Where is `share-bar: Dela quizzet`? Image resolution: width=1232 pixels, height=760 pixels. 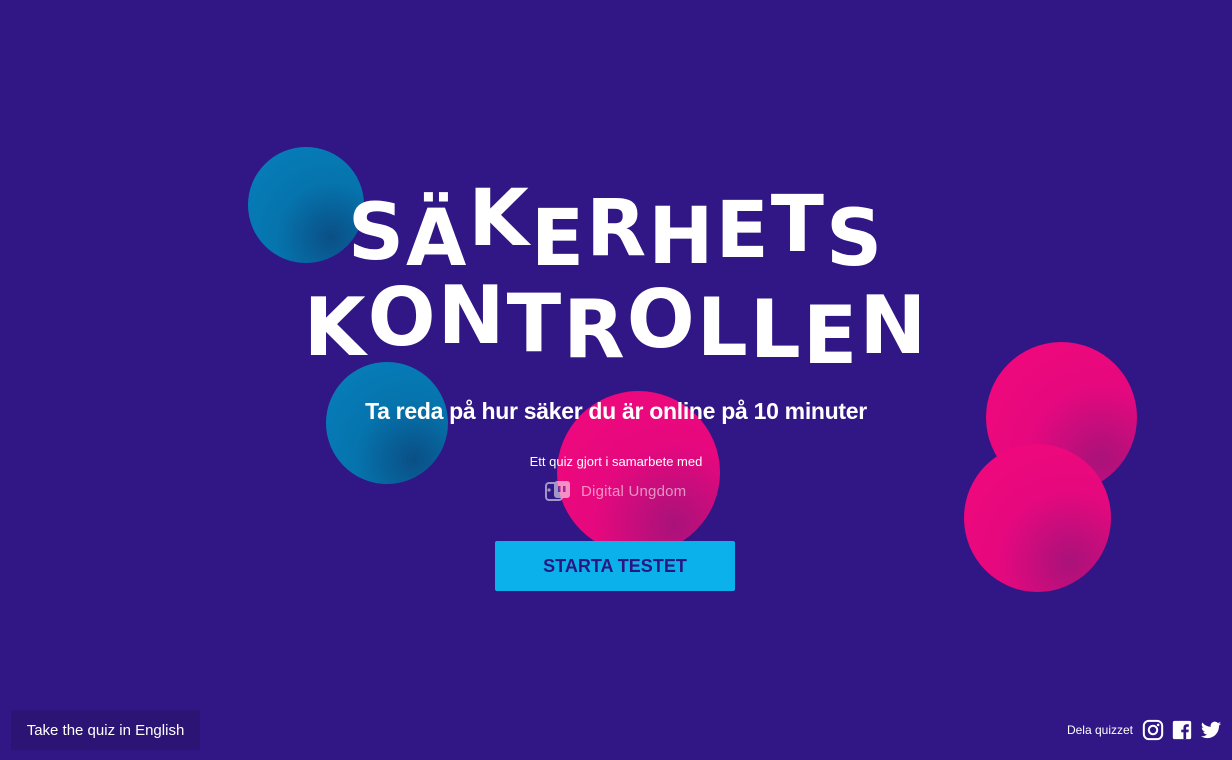 share-bar: Dela quizzet is located at coordinates (1144, 730).